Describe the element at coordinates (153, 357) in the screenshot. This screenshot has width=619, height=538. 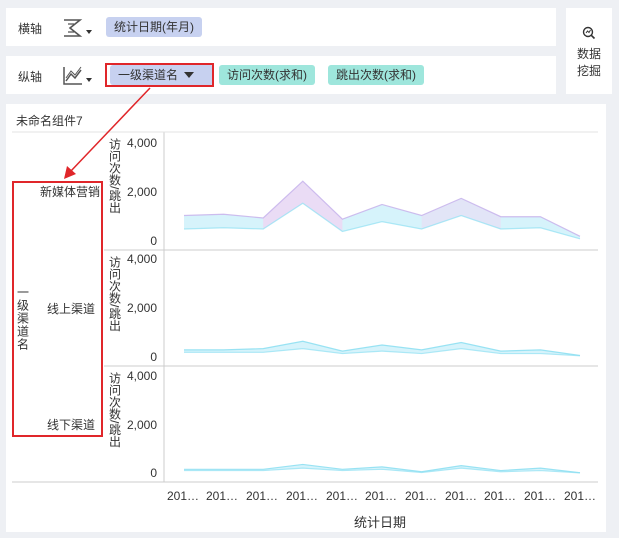
I see `y-tick-1-0: 0` at that location.